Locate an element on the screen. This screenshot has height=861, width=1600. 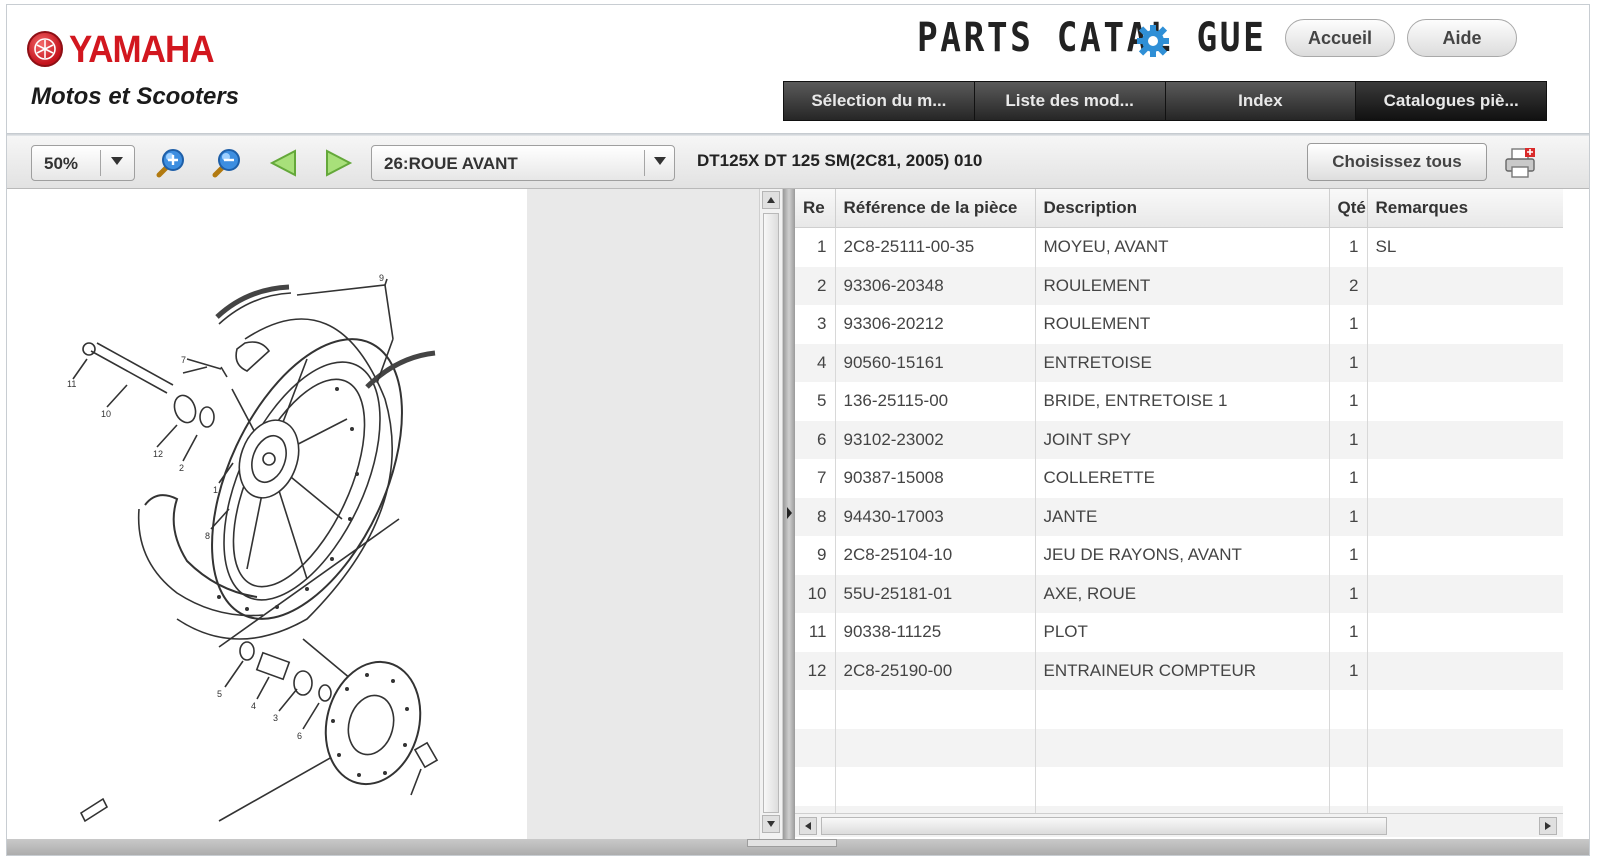
cell-description: JANTE is located at coordinates (1182, 516).